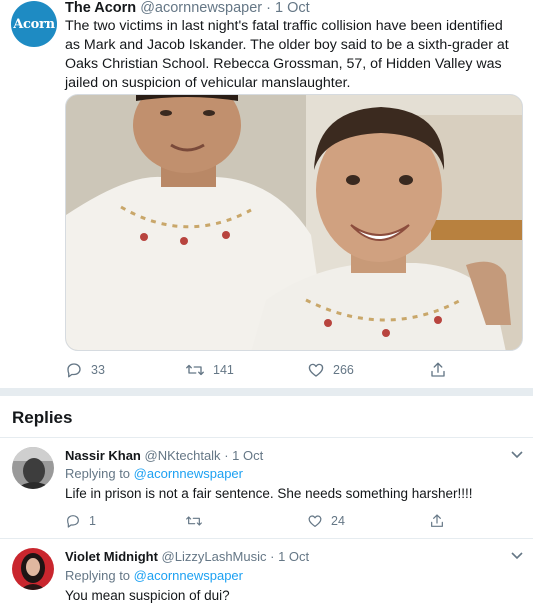  What do you see at coordinates (223, 370) in the screenshot?
I see `retweet-count: 141` at bounding box center [223, 370].